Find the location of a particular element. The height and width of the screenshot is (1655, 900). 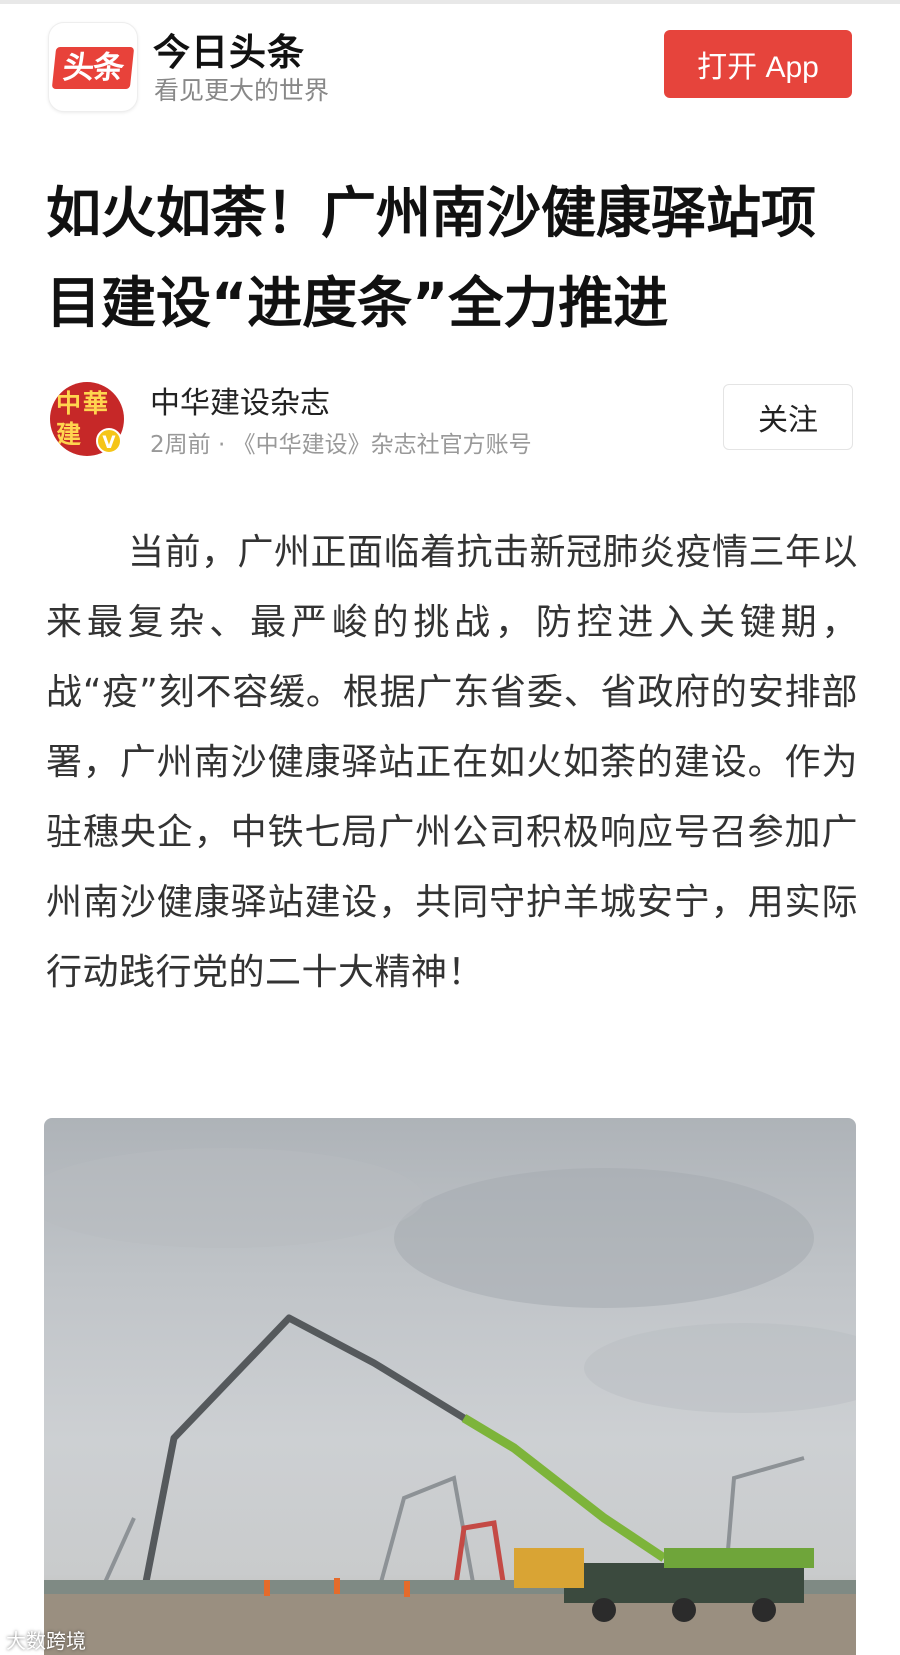

follow-button: 关注 is located at coordinates (788, 417).